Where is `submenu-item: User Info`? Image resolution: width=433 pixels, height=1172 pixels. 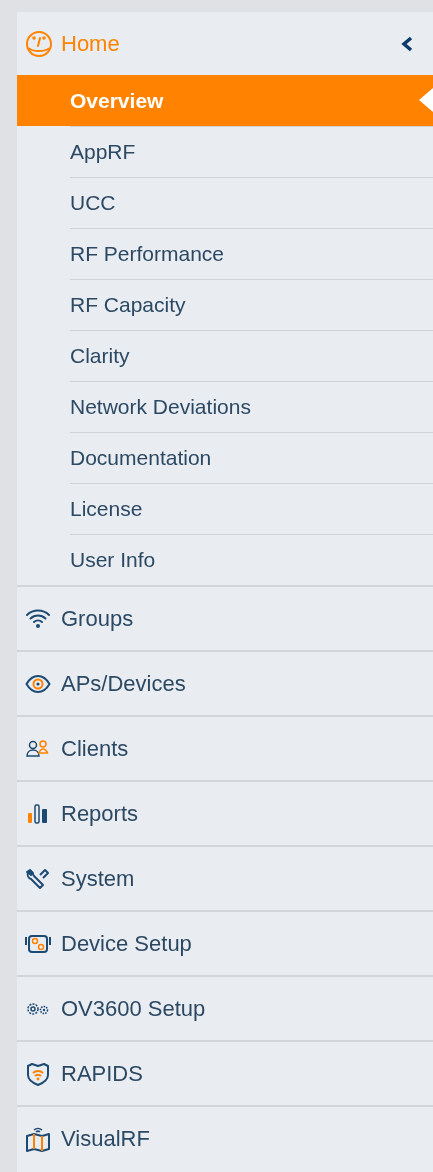
submenu-item: User Info is located at coordinates (225, 559).